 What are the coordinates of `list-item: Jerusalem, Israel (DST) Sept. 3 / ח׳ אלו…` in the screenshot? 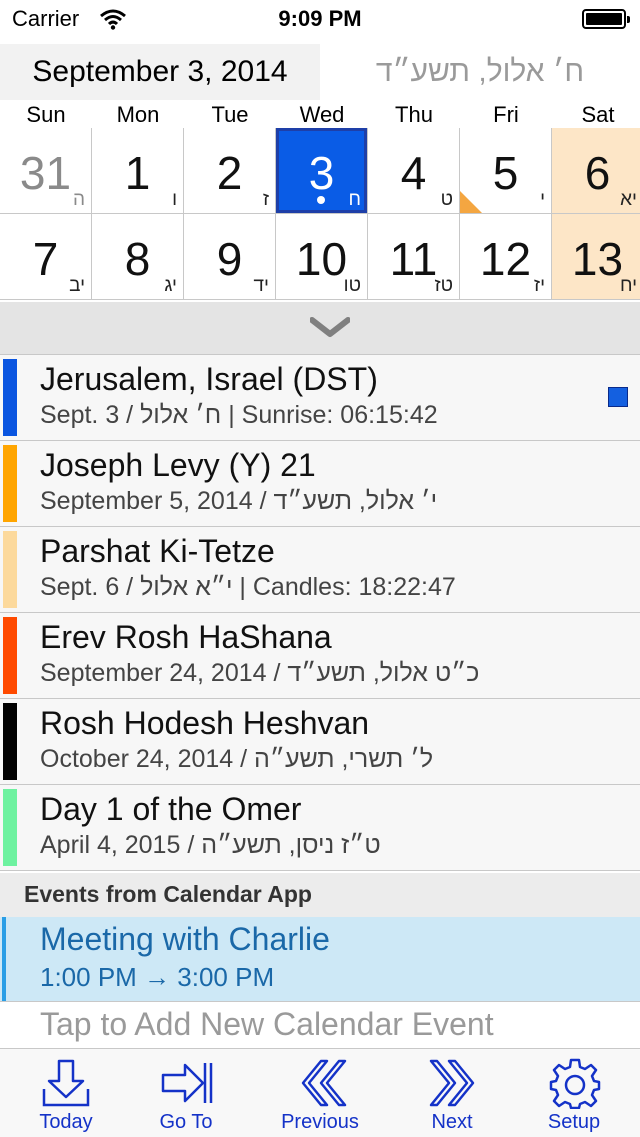 It's located at (320, 398).